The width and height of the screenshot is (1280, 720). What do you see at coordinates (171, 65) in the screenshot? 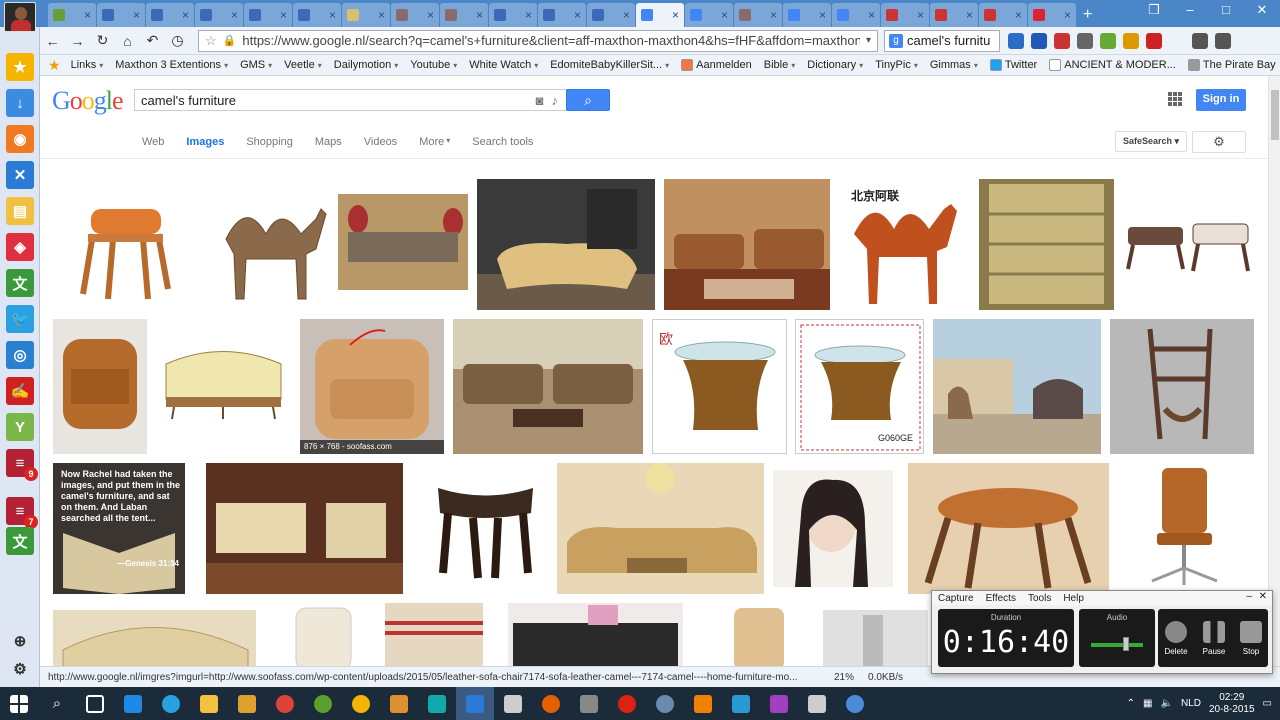
I see `bookmark-item: Maxthon 3 Extentions ▾` at bounding box center [171, 65].